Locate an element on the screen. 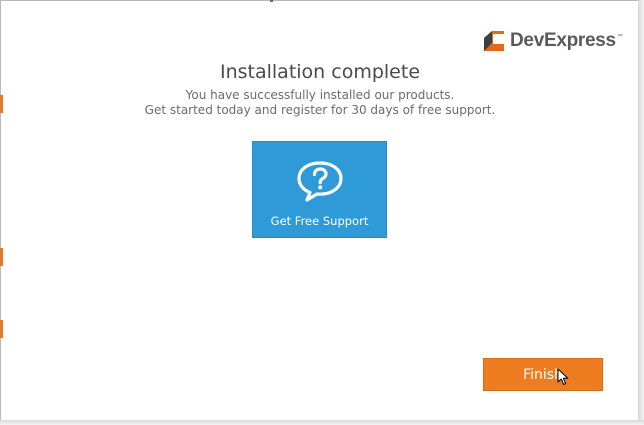  logo-trademark: ™ is located at coordinates (619, 37).